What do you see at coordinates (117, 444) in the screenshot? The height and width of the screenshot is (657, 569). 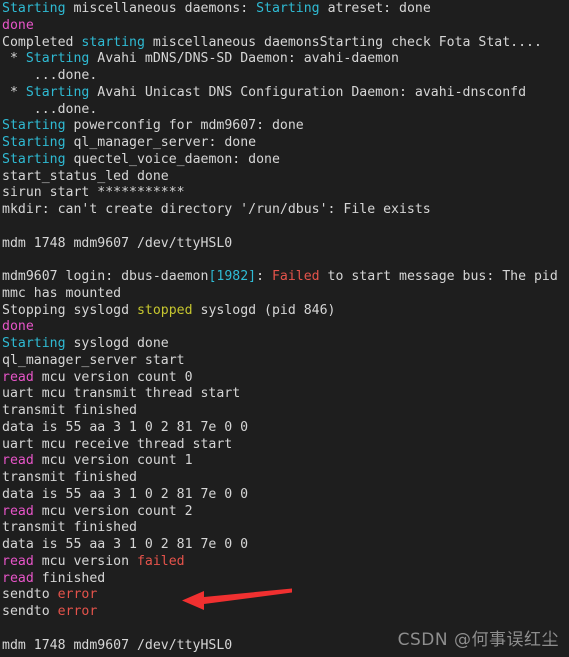 I see `terminal-text-default: uart mcu receive thread start` at bounding box center [117, 444].